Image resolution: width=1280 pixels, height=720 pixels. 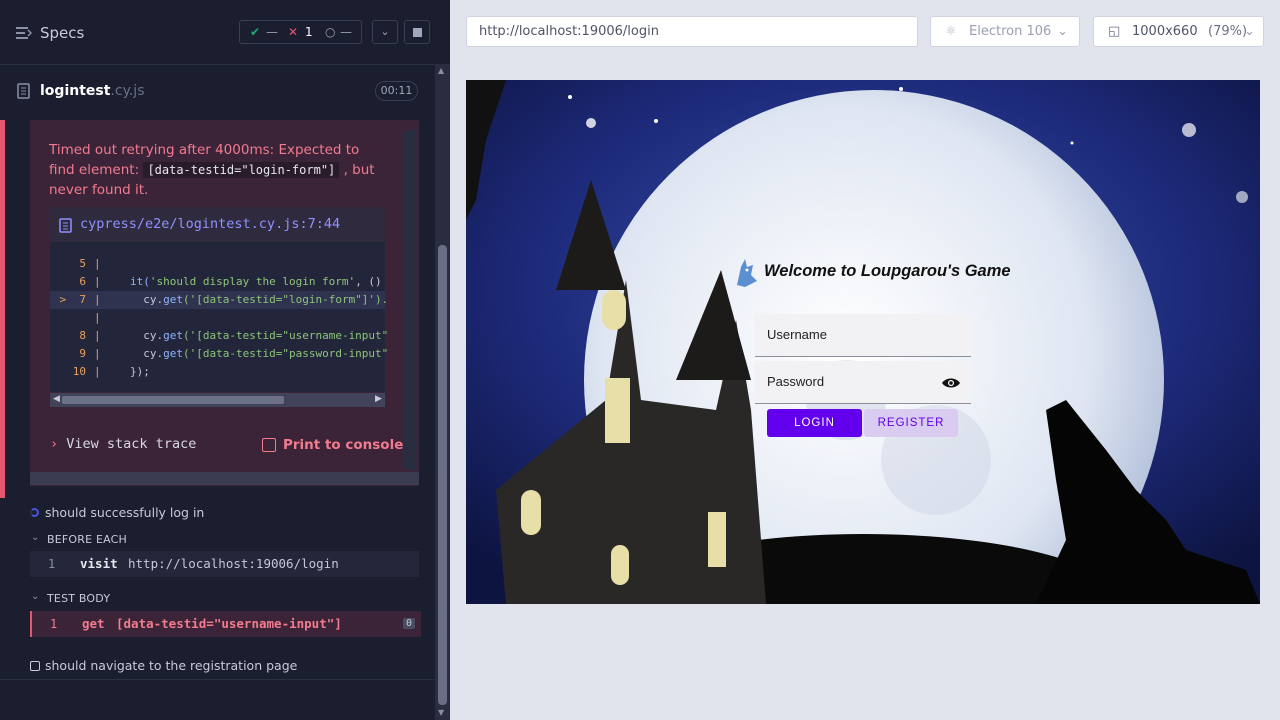 What do you see at coordinates (252, 281) in the screenshot?
I see `code-string: 'should display the login form'` at bounding box center [252, 281].